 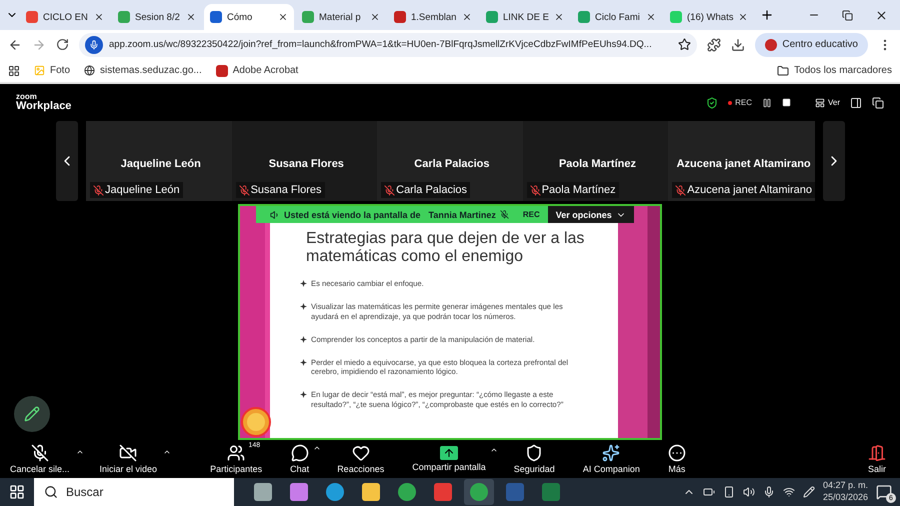 I want to click on clock: 04:27 p. m. 25/03/2026, so click(x=845, y=492).